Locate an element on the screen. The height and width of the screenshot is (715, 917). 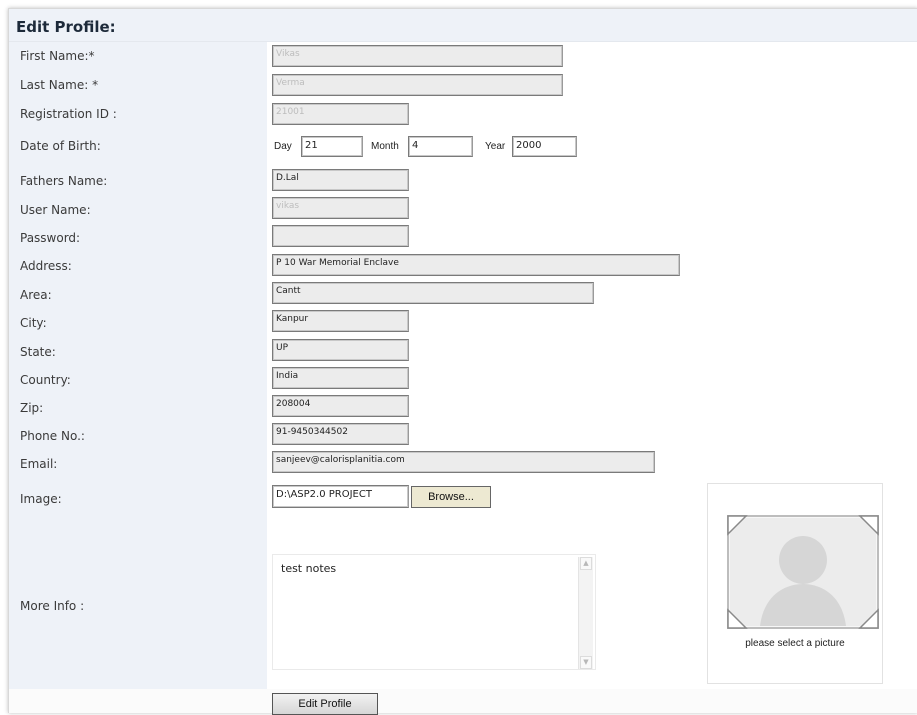
page-title: Edit Profile: is located at coordinates (66, 27).